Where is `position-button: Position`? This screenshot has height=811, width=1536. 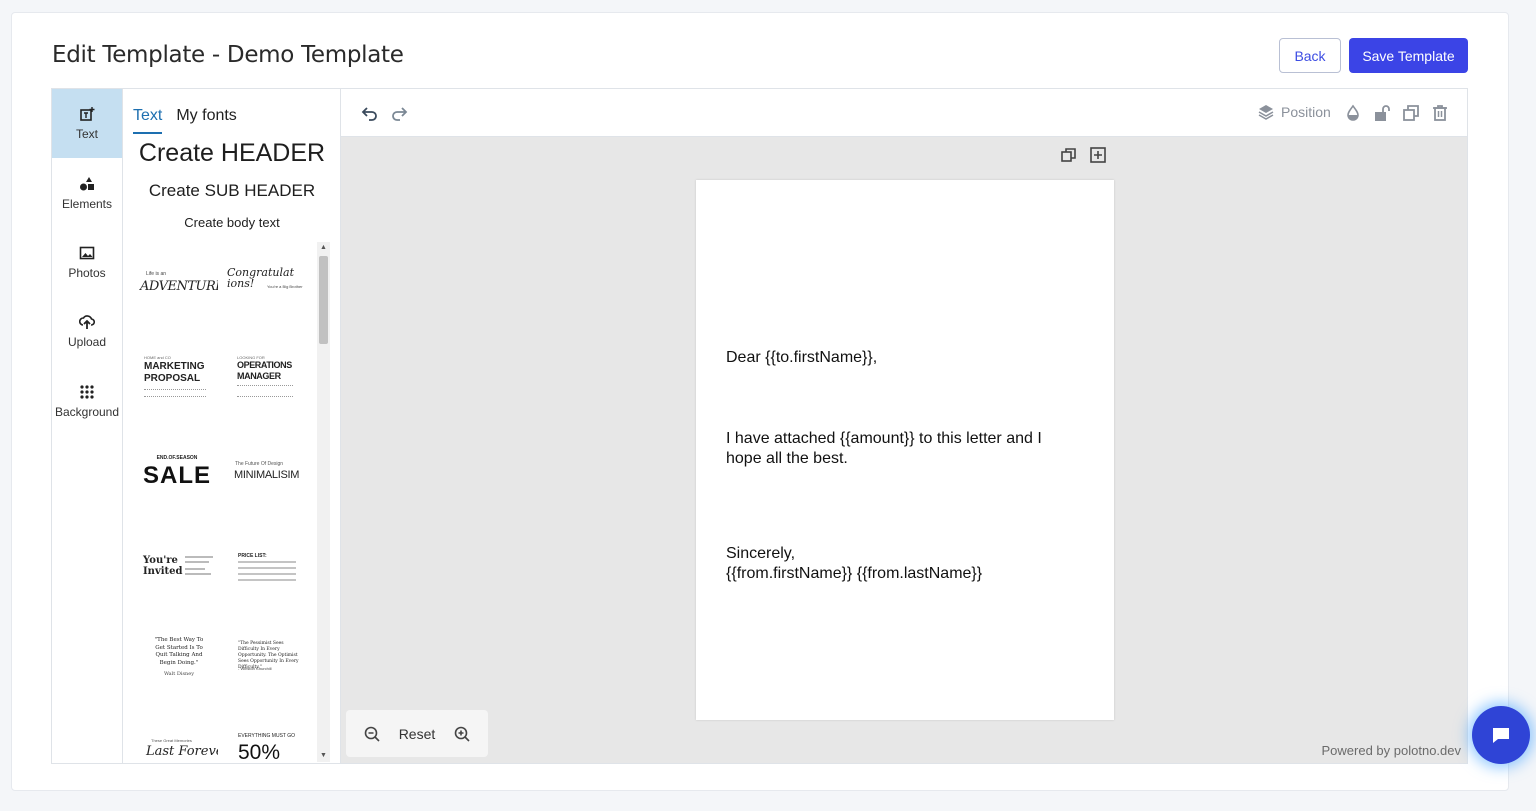
position-button: Position is located at coordinates (1294, 112).